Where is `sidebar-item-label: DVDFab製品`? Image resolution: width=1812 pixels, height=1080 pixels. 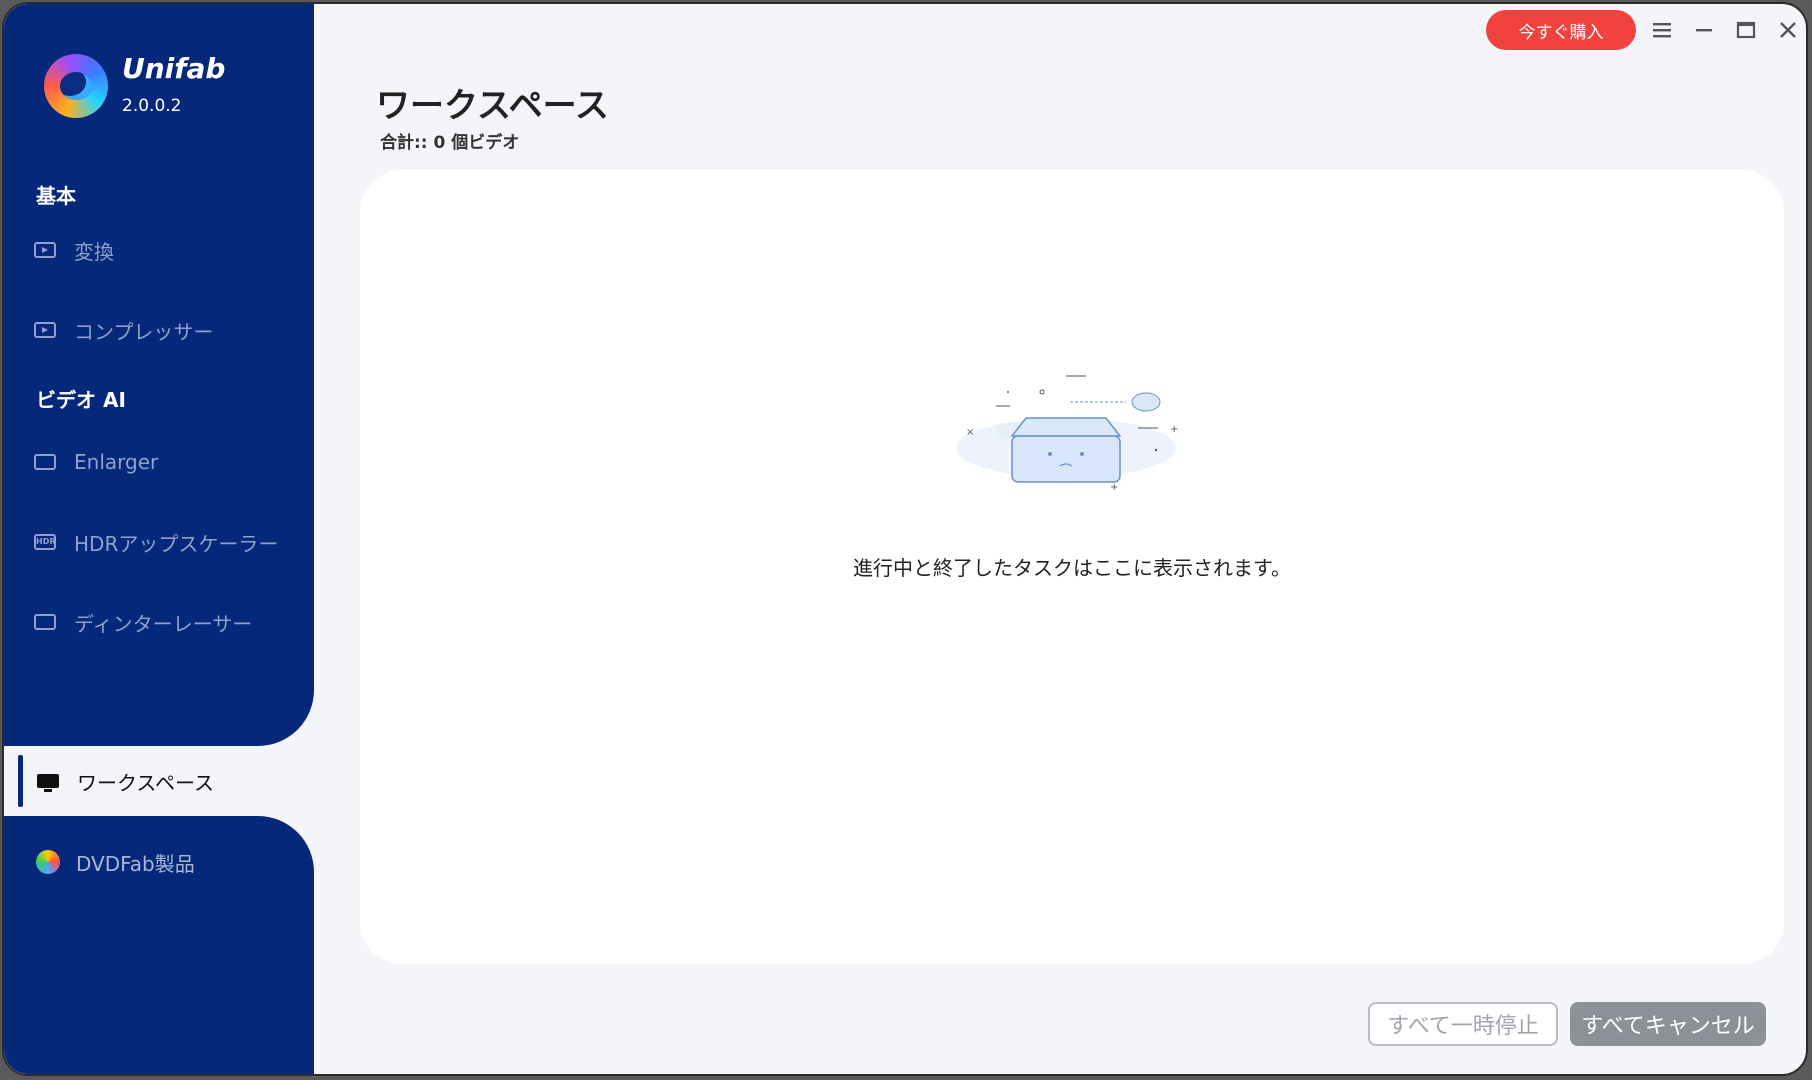 sidebar-item-label: DVDFab製品 is located at coordinates (135, 863).